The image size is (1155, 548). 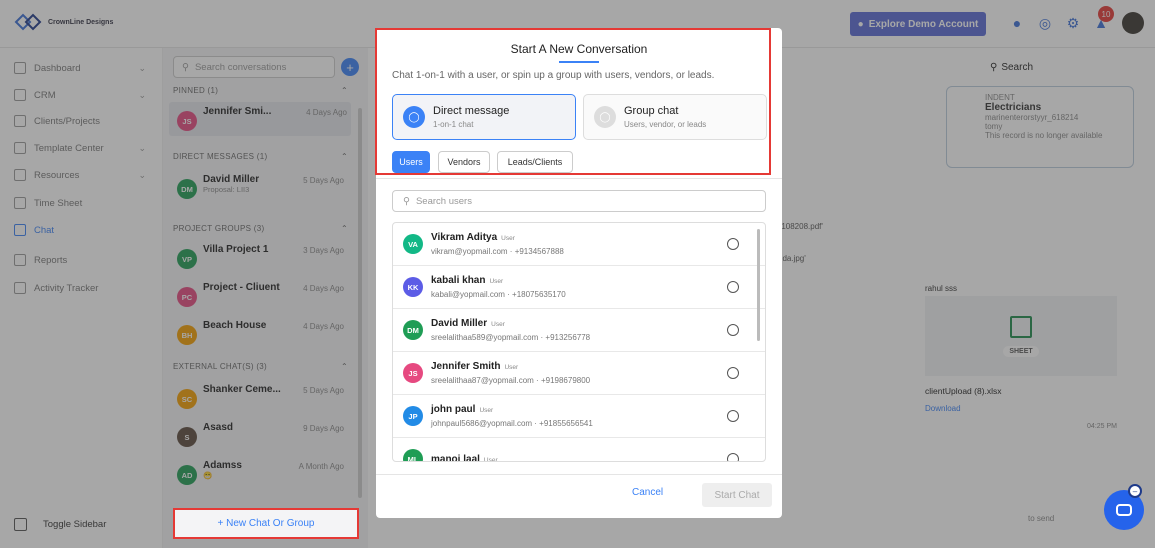 What do you see at coordinates (458, 280) in the screenshot?
I see `user-name: kabali khan` at bounding box center [458, 280].